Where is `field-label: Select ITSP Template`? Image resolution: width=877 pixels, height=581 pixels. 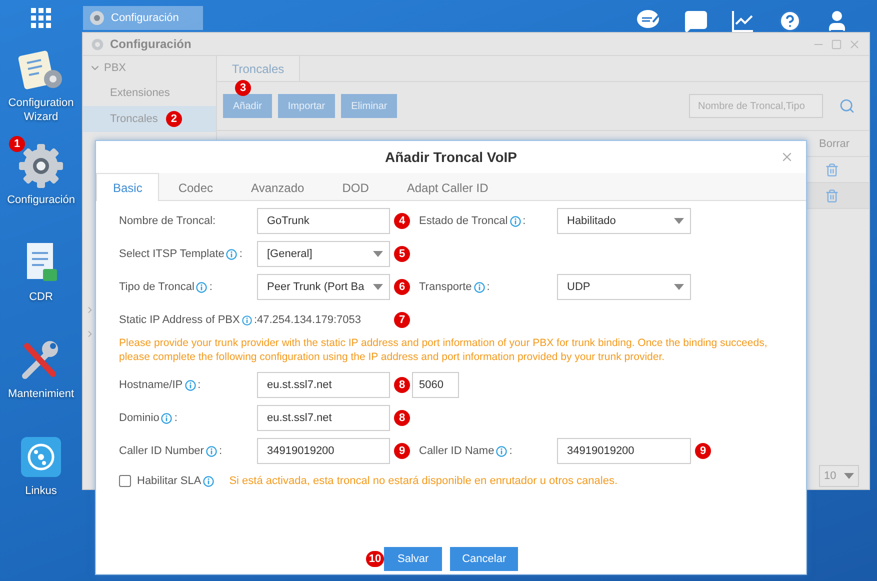 field-label: Select ITSP Template is located at coordinates (171, 254).